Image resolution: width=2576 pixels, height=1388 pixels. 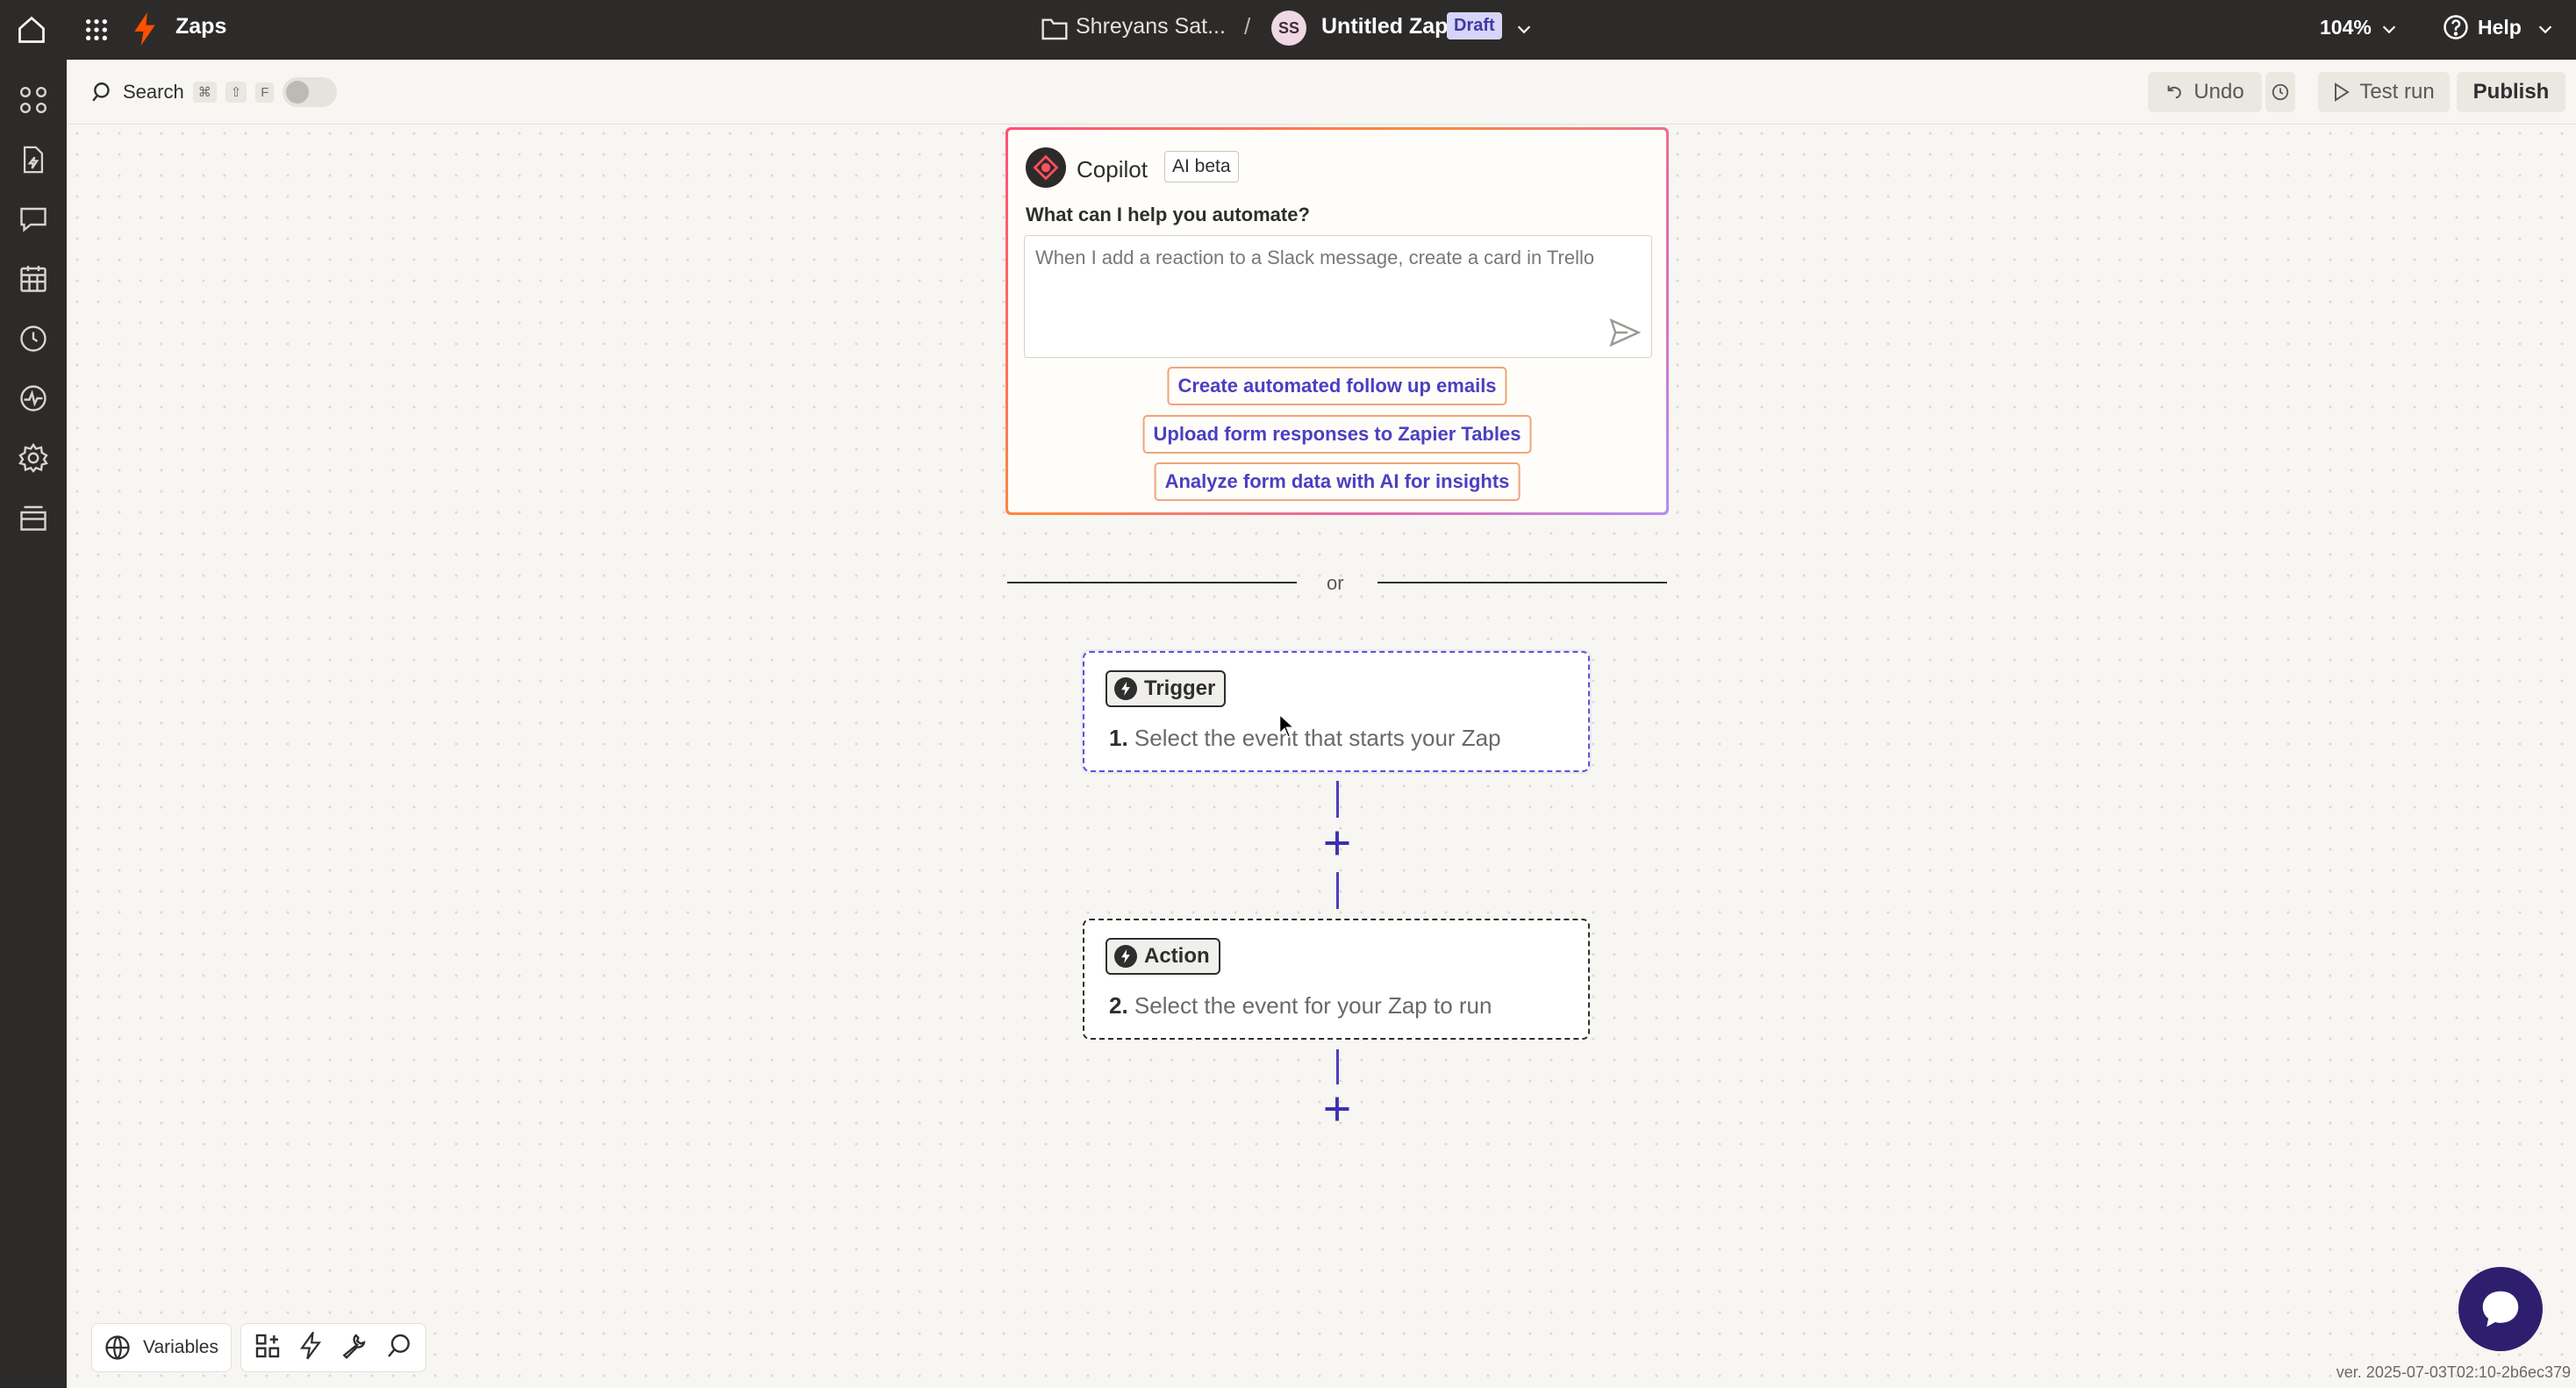 I want to click on trigger-badge-label: Trigger, so click(x=1180, y=688).